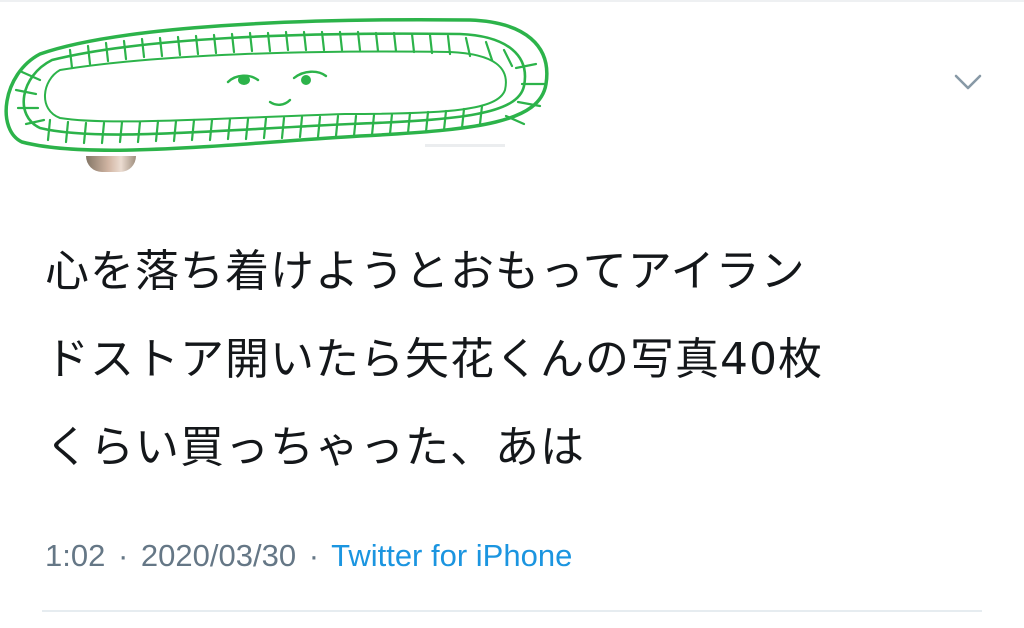 The image size is (1024, 628). Describe the element at coordinates (451, 555) in the screenshot. I see `tweet-source-link: Twitter for iPhone` at that location.